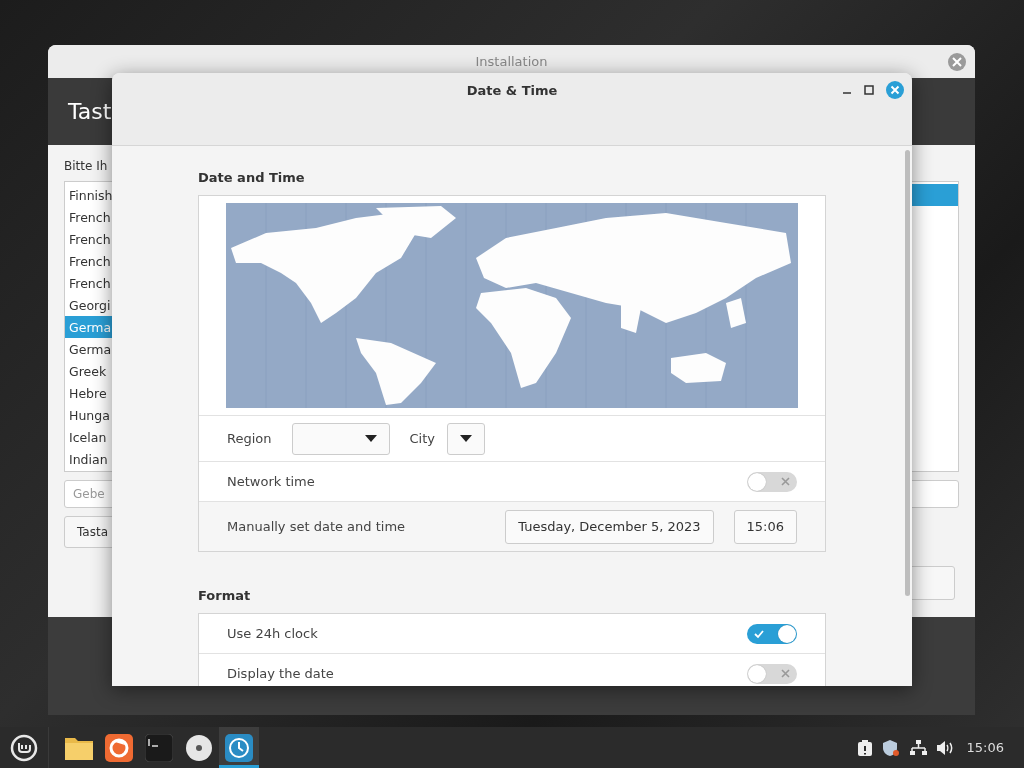 This screenshot has width=1024, height=768. I want to click on page-heading: Tast, so click(90, 111).